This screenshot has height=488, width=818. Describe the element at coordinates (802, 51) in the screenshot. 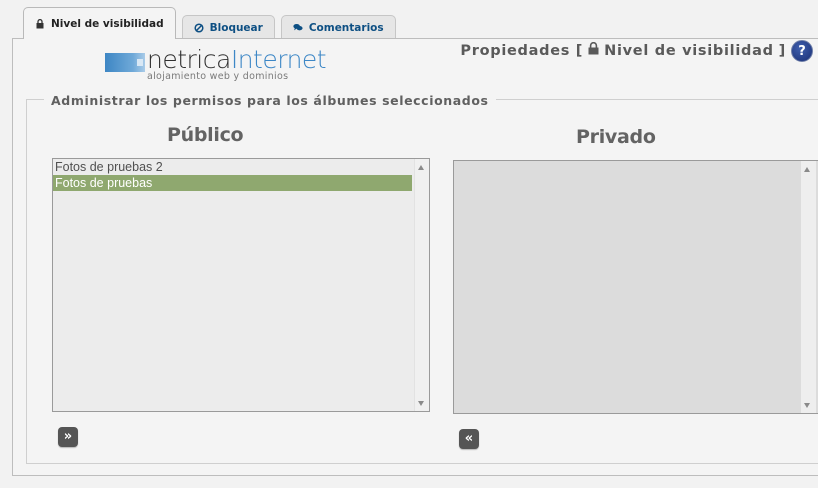

I see `help-button: ?` at that location.